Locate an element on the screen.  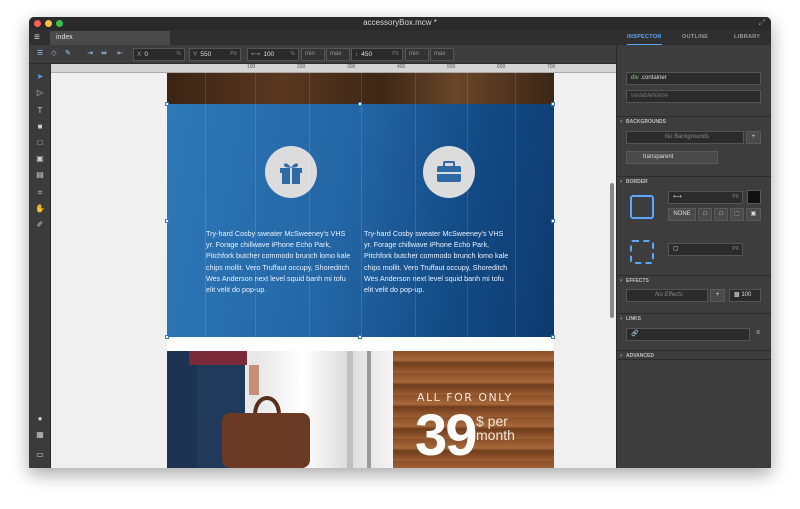
opacity-icon: ▩ is located at coordinates (737, 295).